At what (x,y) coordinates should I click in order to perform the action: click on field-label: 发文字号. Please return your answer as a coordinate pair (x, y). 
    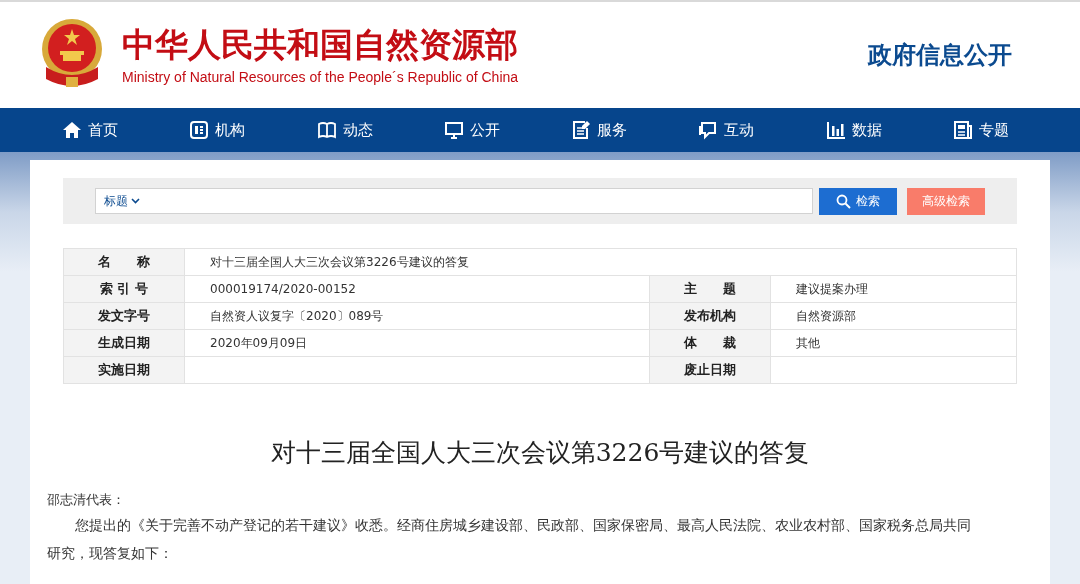
    Looking at the image, I should click on (124, 316).